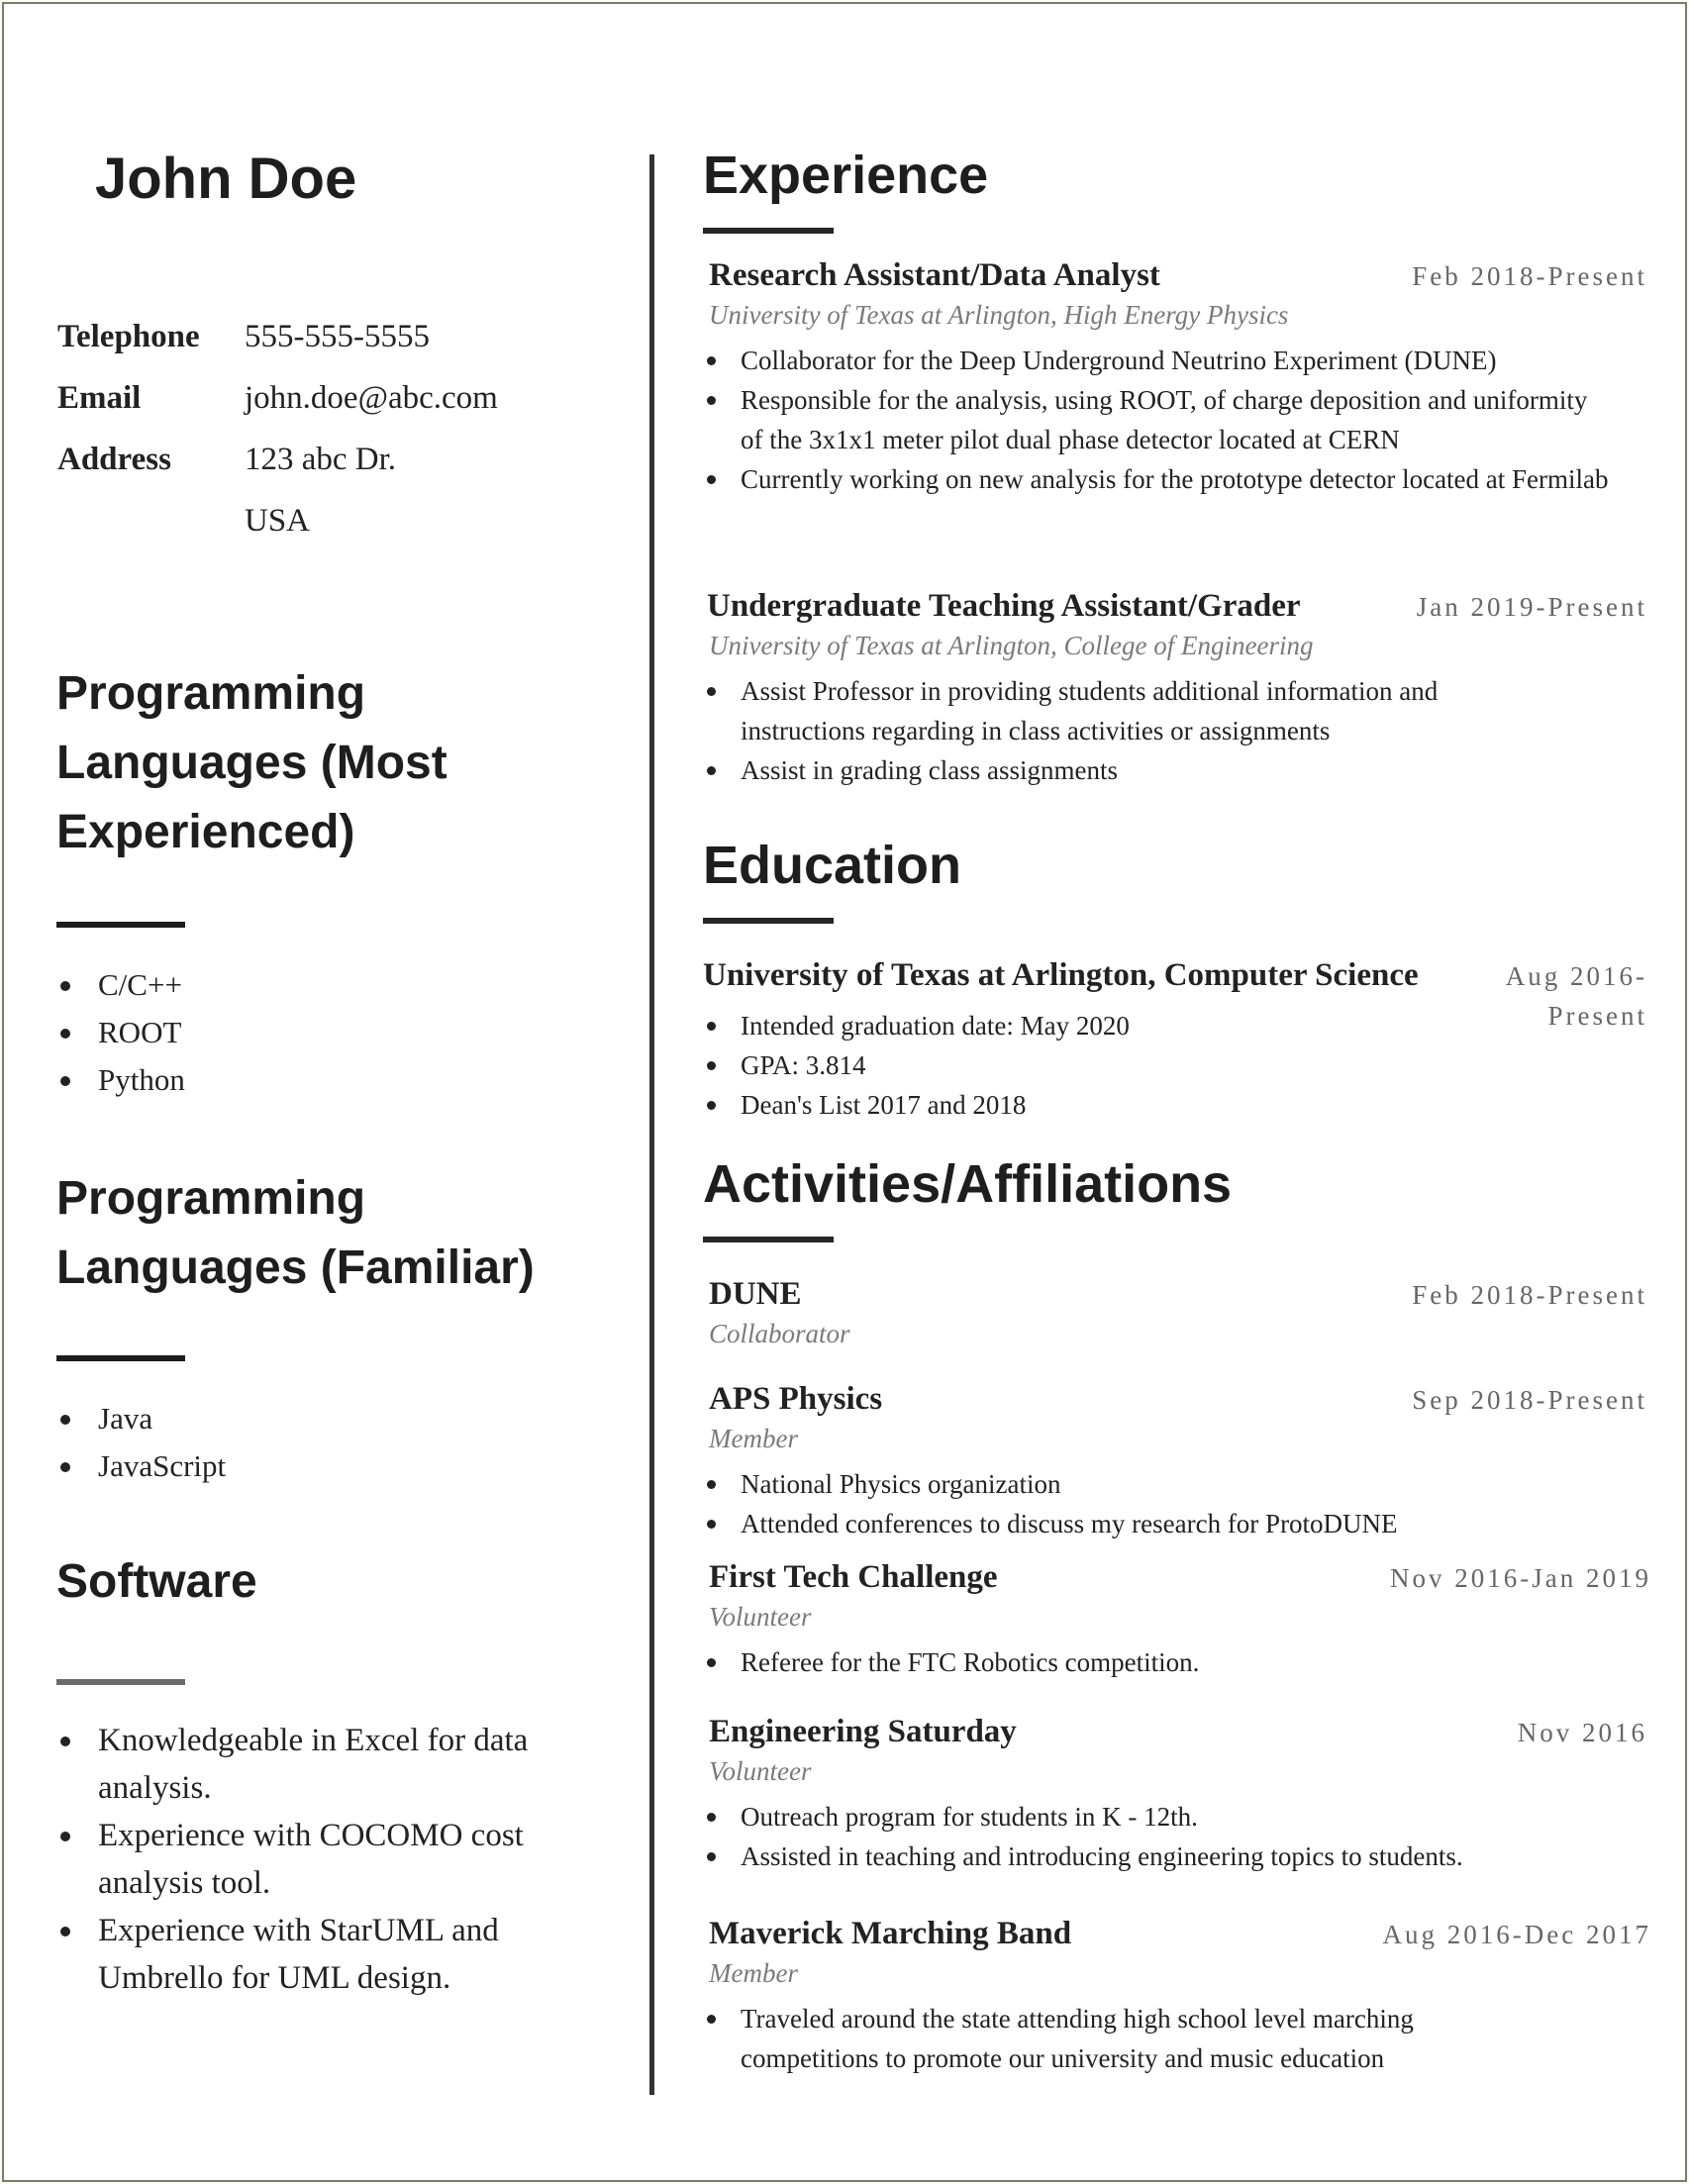  Describe the element at coordinates (1175, 770) in the screenshot. I see `bullet-item: Assist in grading class assignments` at that location.